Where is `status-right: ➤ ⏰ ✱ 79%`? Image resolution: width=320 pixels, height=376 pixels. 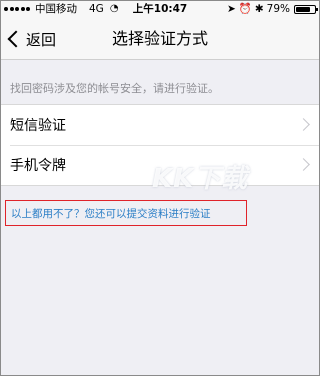 status-right: ➤ ⏰ ✱ 79% is located at coordinates (272, 9).